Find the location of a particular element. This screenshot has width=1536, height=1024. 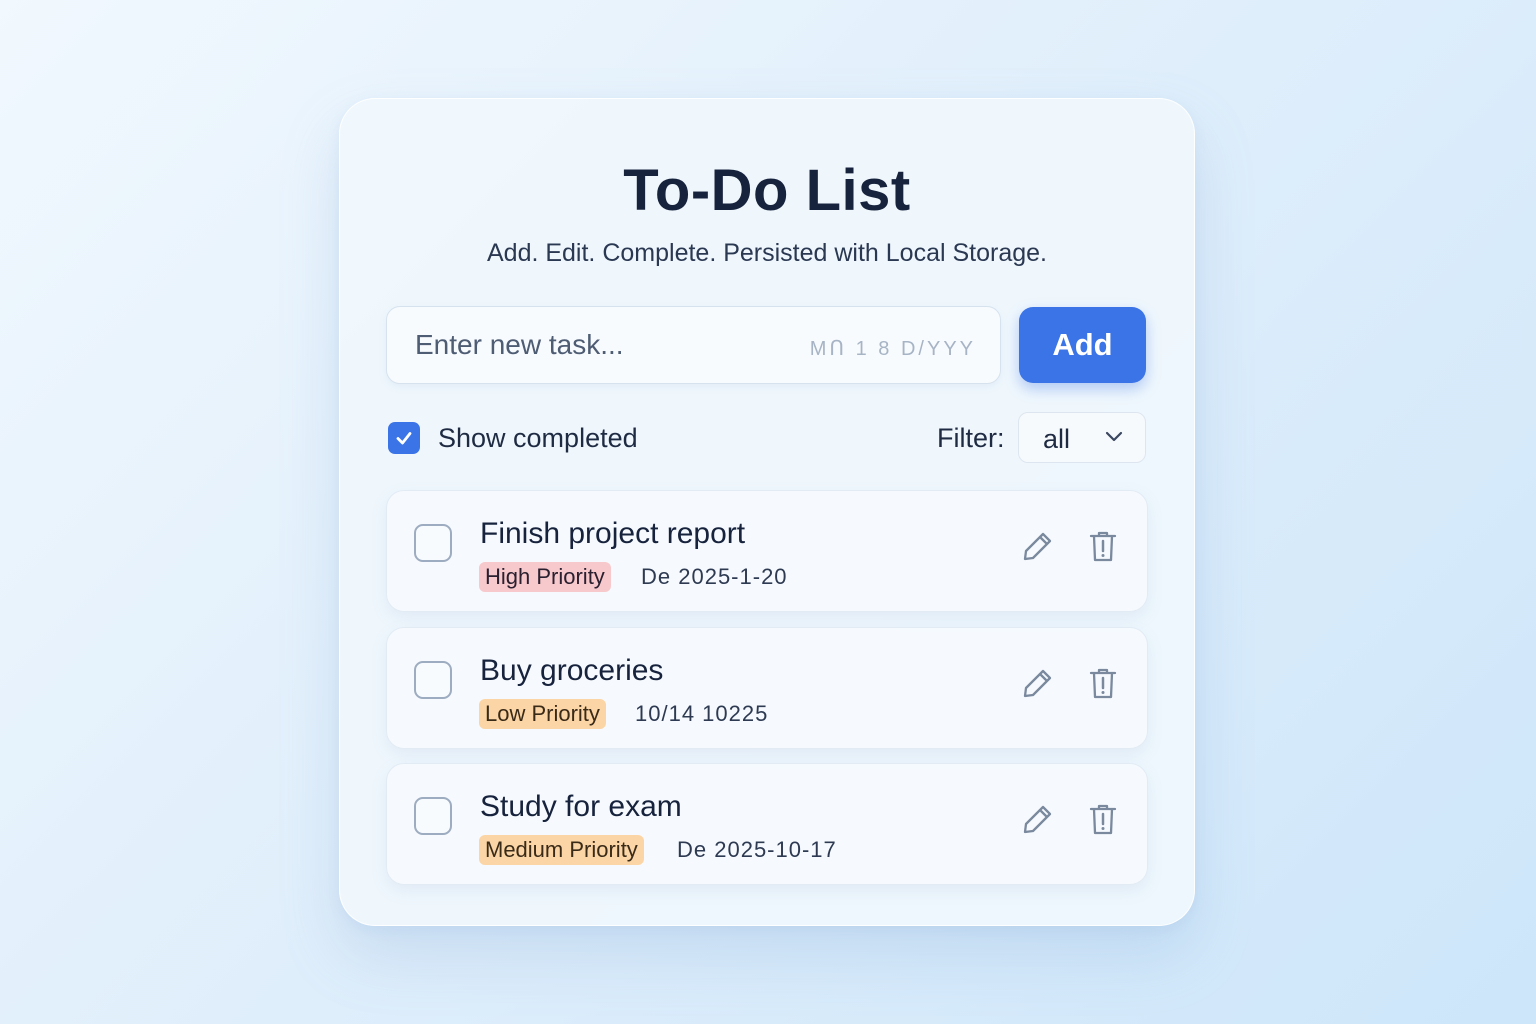

add-task-button: Add is located at coordinates (1082, 345).